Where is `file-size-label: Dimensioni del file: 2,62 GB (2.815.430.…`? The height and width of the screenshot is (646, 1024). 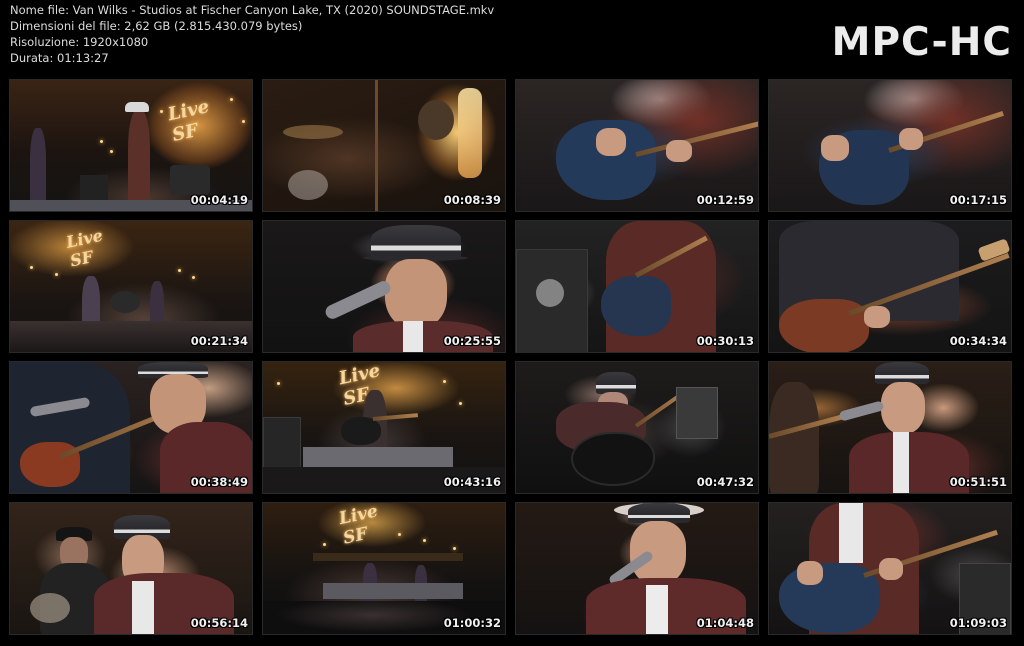
file-size-label: Dimensioni del file: 2,62 GB (2.815.430.… is located at coordinates (156, 26).